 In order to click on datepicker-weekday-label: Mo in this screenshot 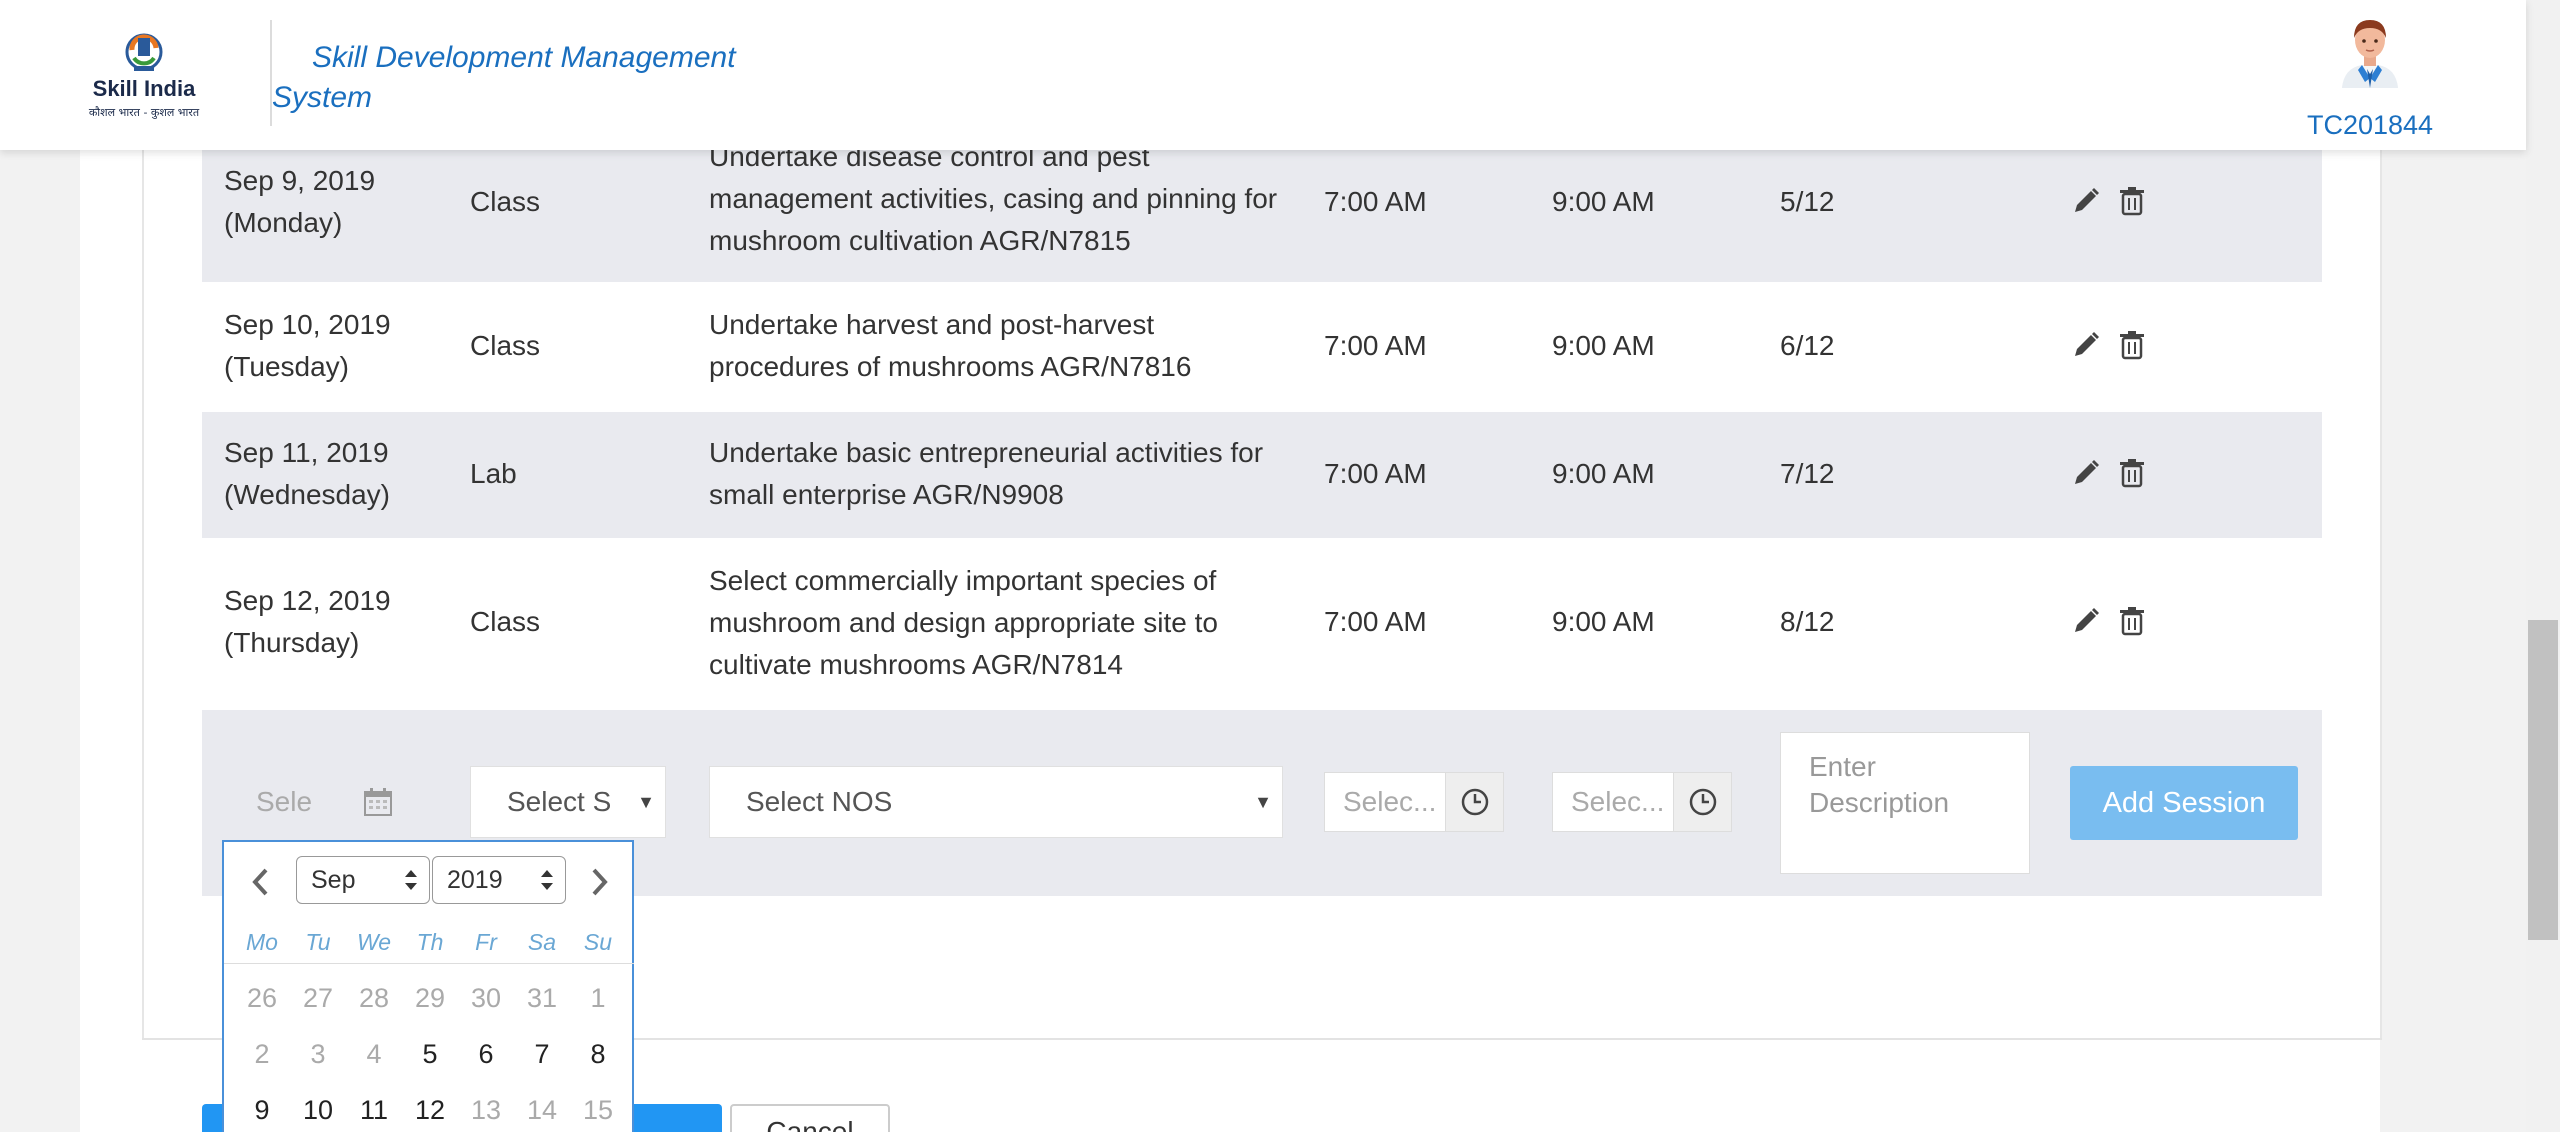, I will do `click(262, 942)`.